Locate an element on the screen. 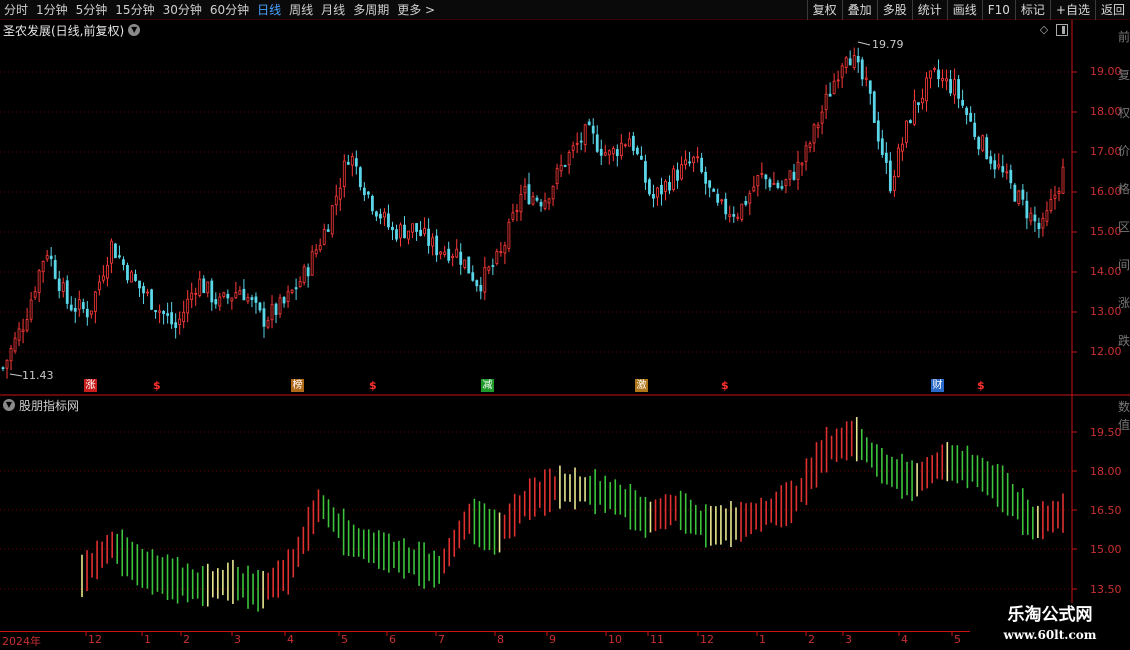 The image size is (1130, 650). signal-marker: 榜 is located at coordinates (297, 385).